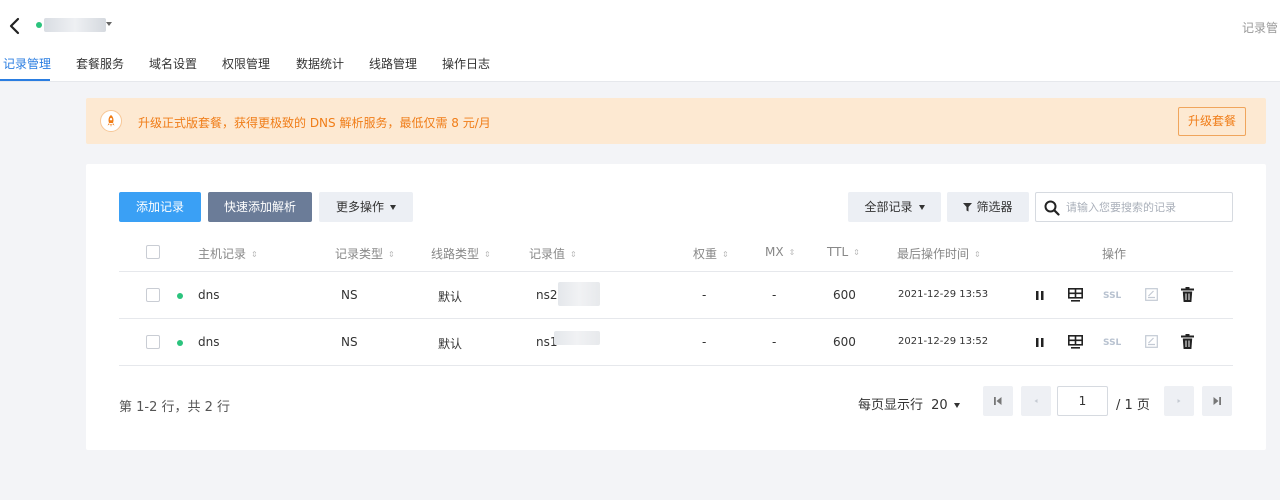 The width and height of the screenshot is (1280, 500). Describe the element at coordinates (1052, 208) in the screenshot. I see `search-icon` at that location.